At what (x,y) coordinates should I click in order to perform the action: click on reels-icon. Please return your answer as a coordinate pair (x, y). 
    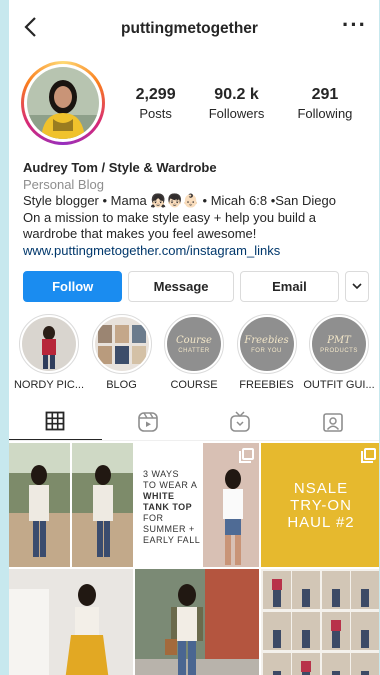
    Looking at the image, I should click on (147, 422).